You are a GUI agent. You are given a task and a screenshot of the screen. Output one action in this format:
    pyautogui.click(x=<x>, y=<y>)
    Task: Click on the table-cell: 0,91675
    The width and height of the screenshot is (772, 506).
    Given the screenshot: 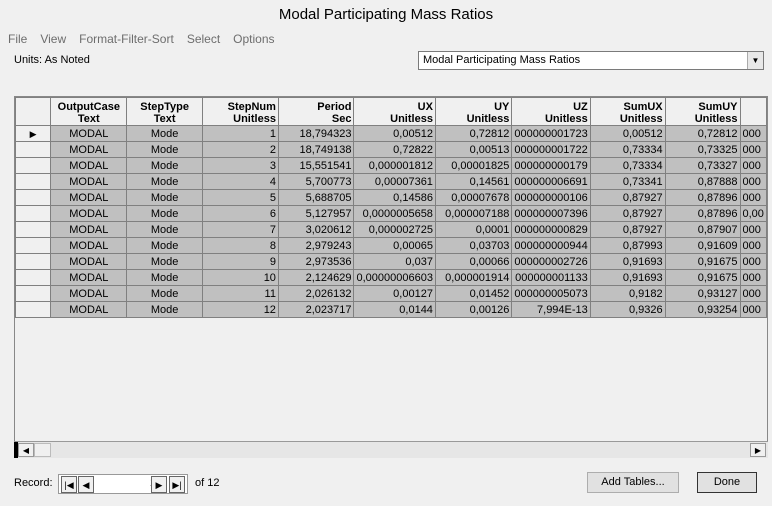 What is the action you would take?
    pyautogui.click(x=702, y=261)
    